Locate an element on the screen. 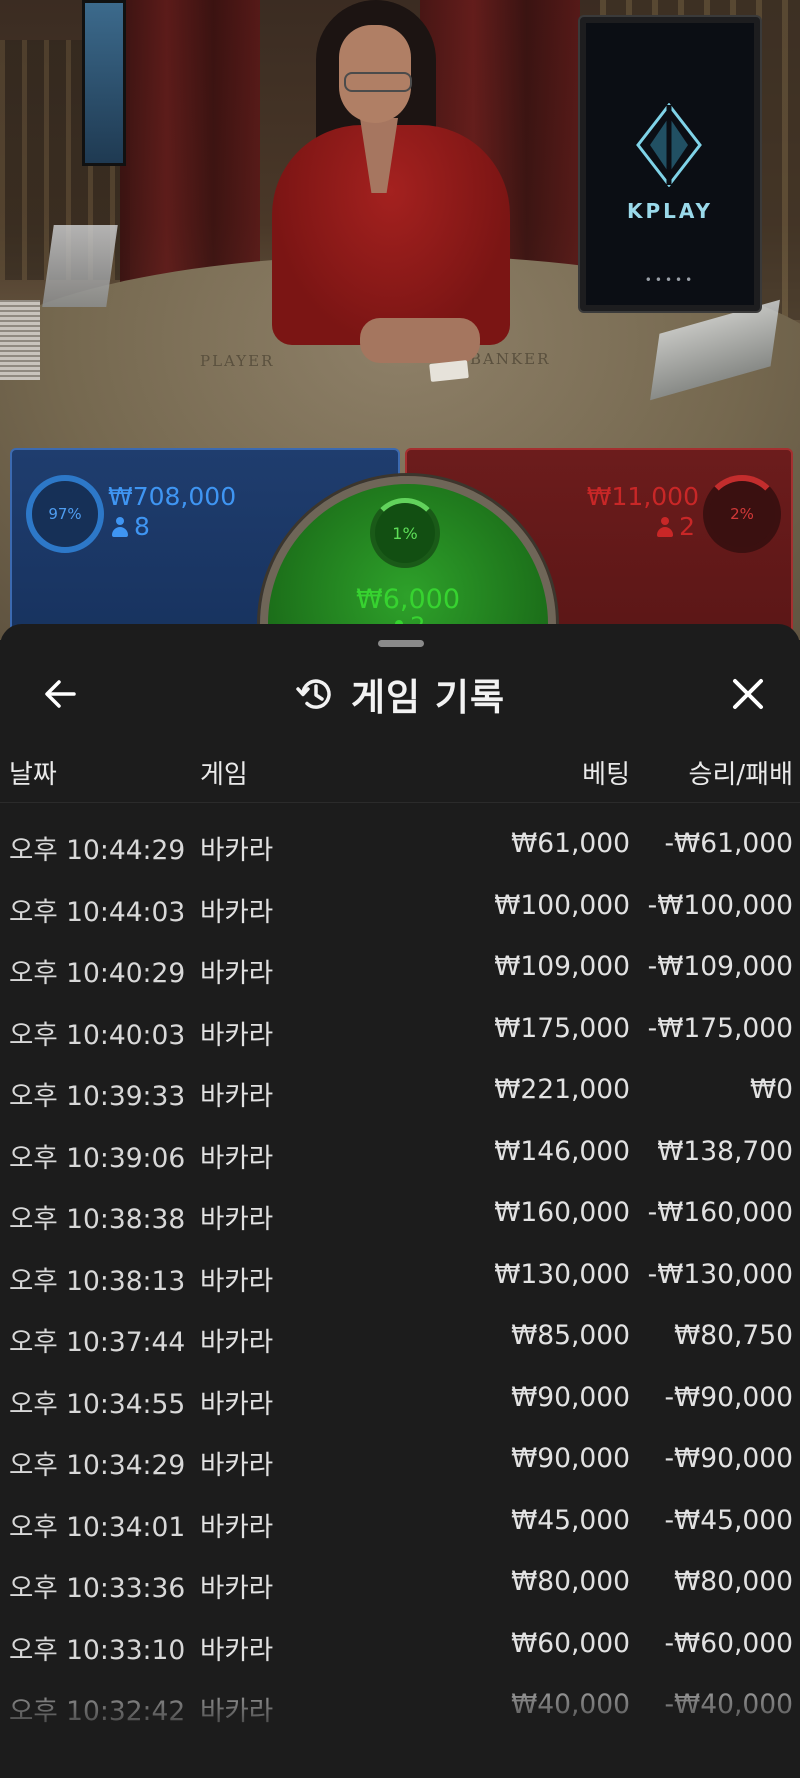 The image size is (800, 1778). table-row: 오후 10:38:13 바카라 ₩130,000 -₩130,000 is located at coordinates (400, 1278).